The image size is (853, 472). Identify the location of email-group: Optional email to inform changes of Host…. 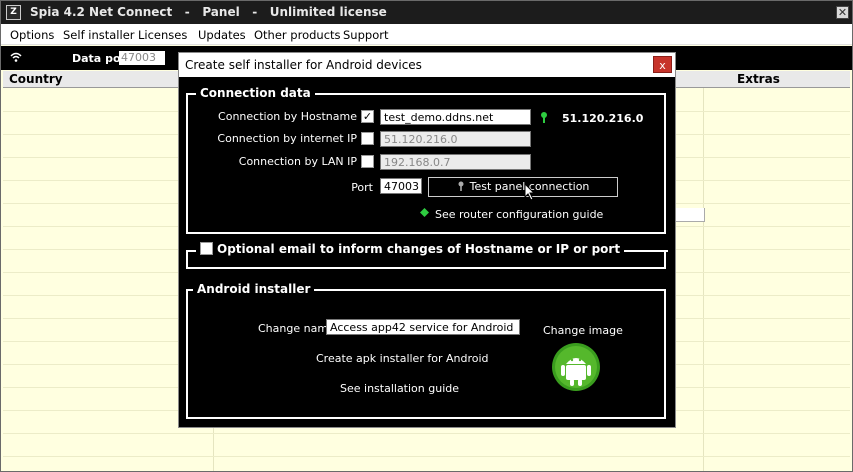
(427, 255).